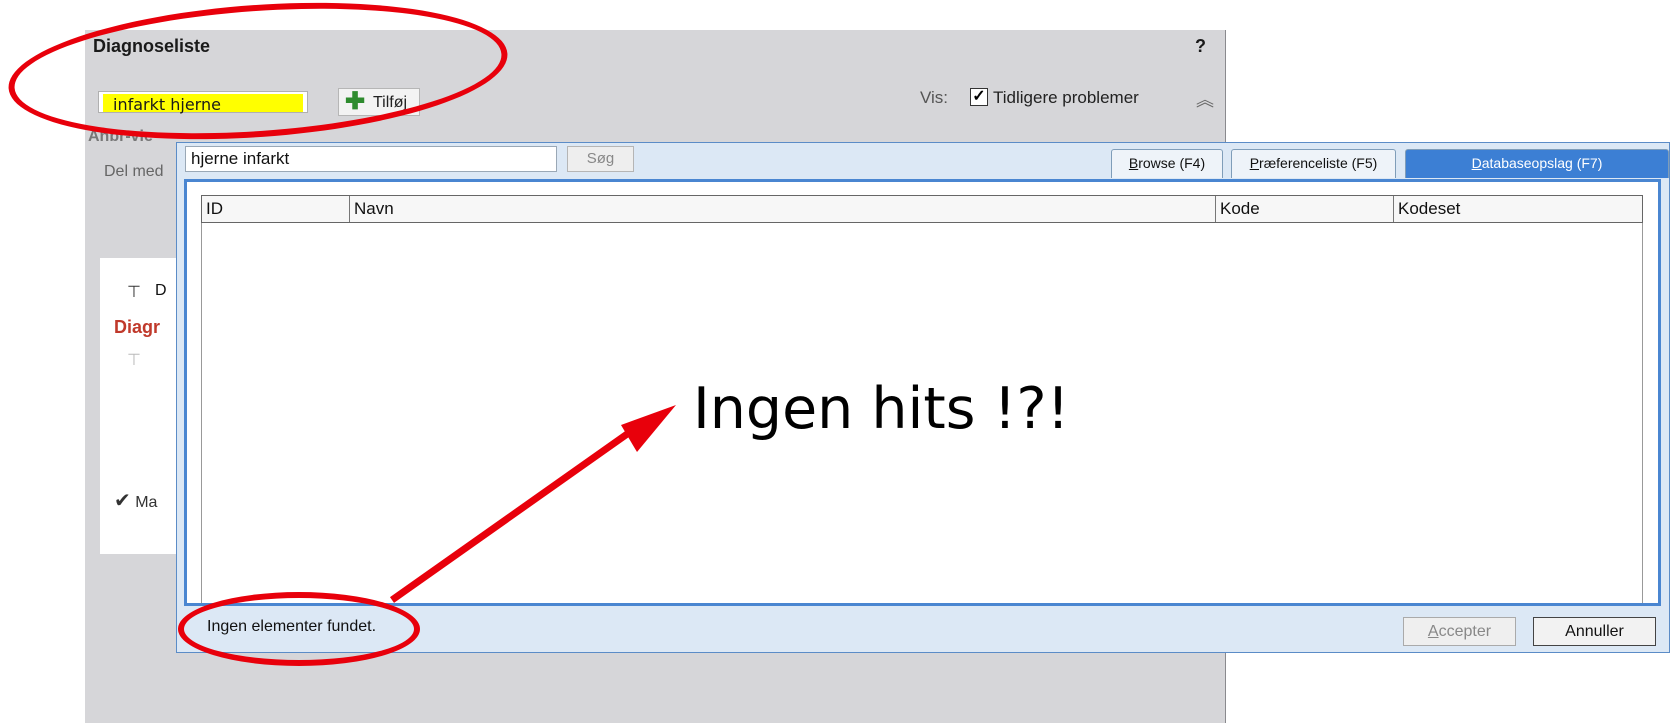 The width and height of the screenshot is (1672, 723). Describe the element at coordinates (1066, 97) in the screenshot. I see `previous-problems-label: Tidligere problemer` at that location.